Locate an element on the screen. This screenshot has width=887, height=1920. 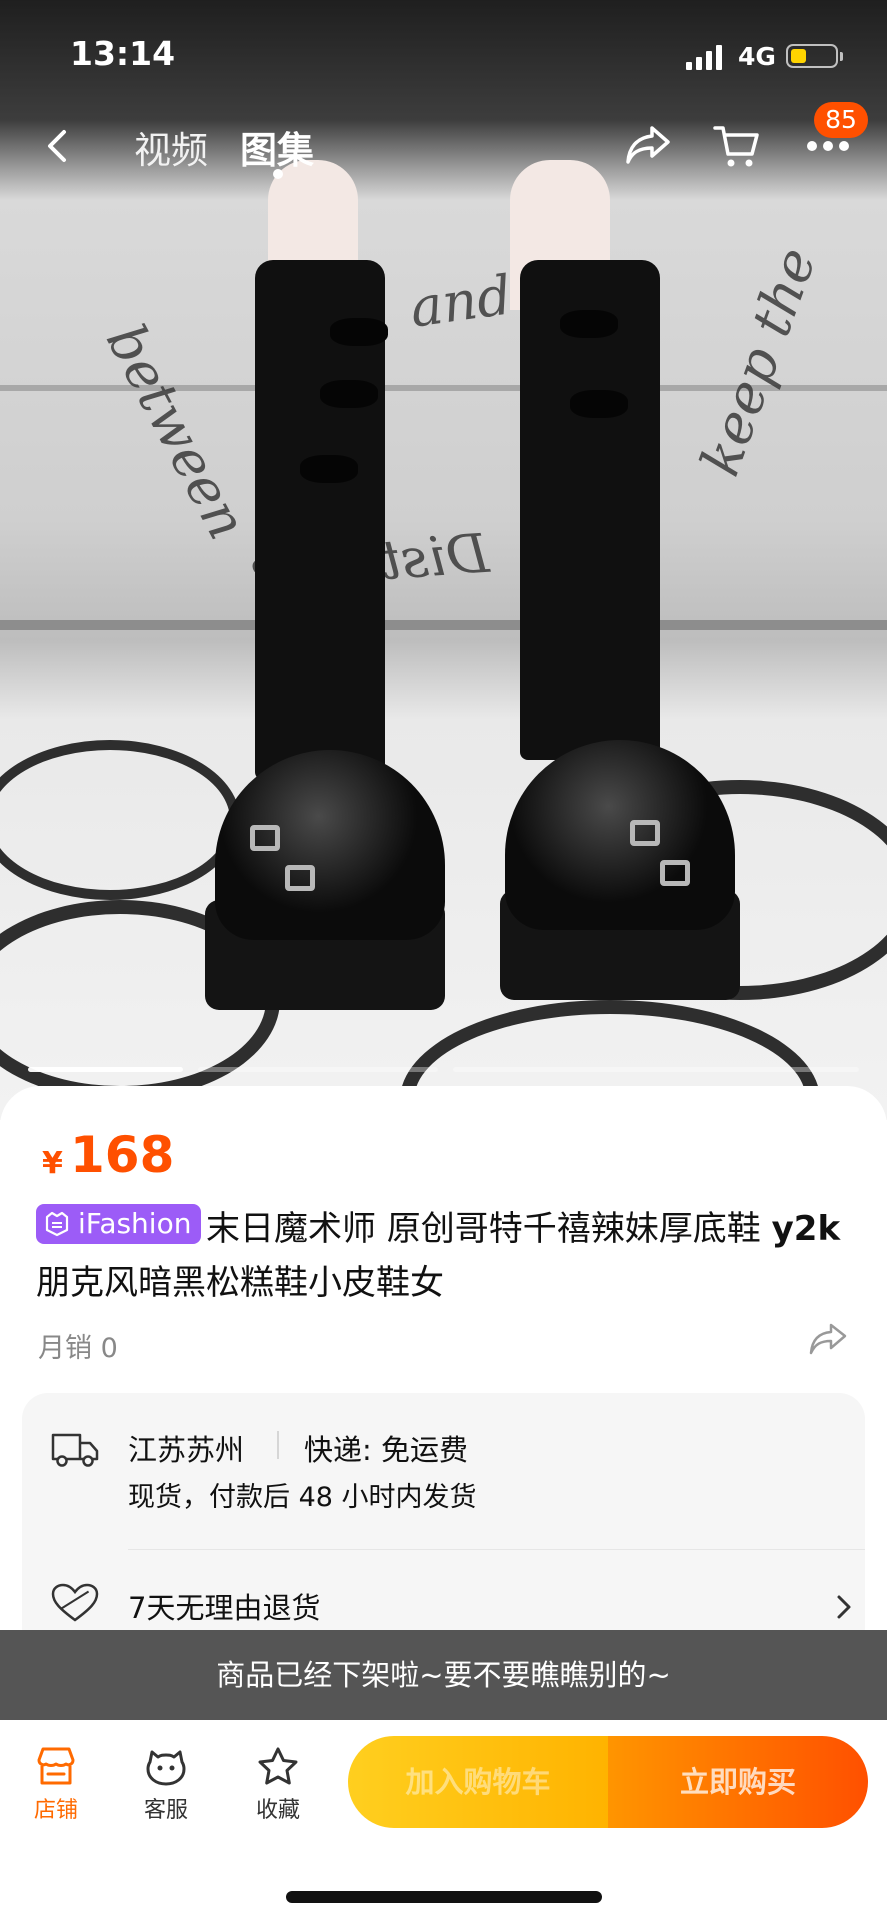
price: 168 is located at coordinates (122, 1155).